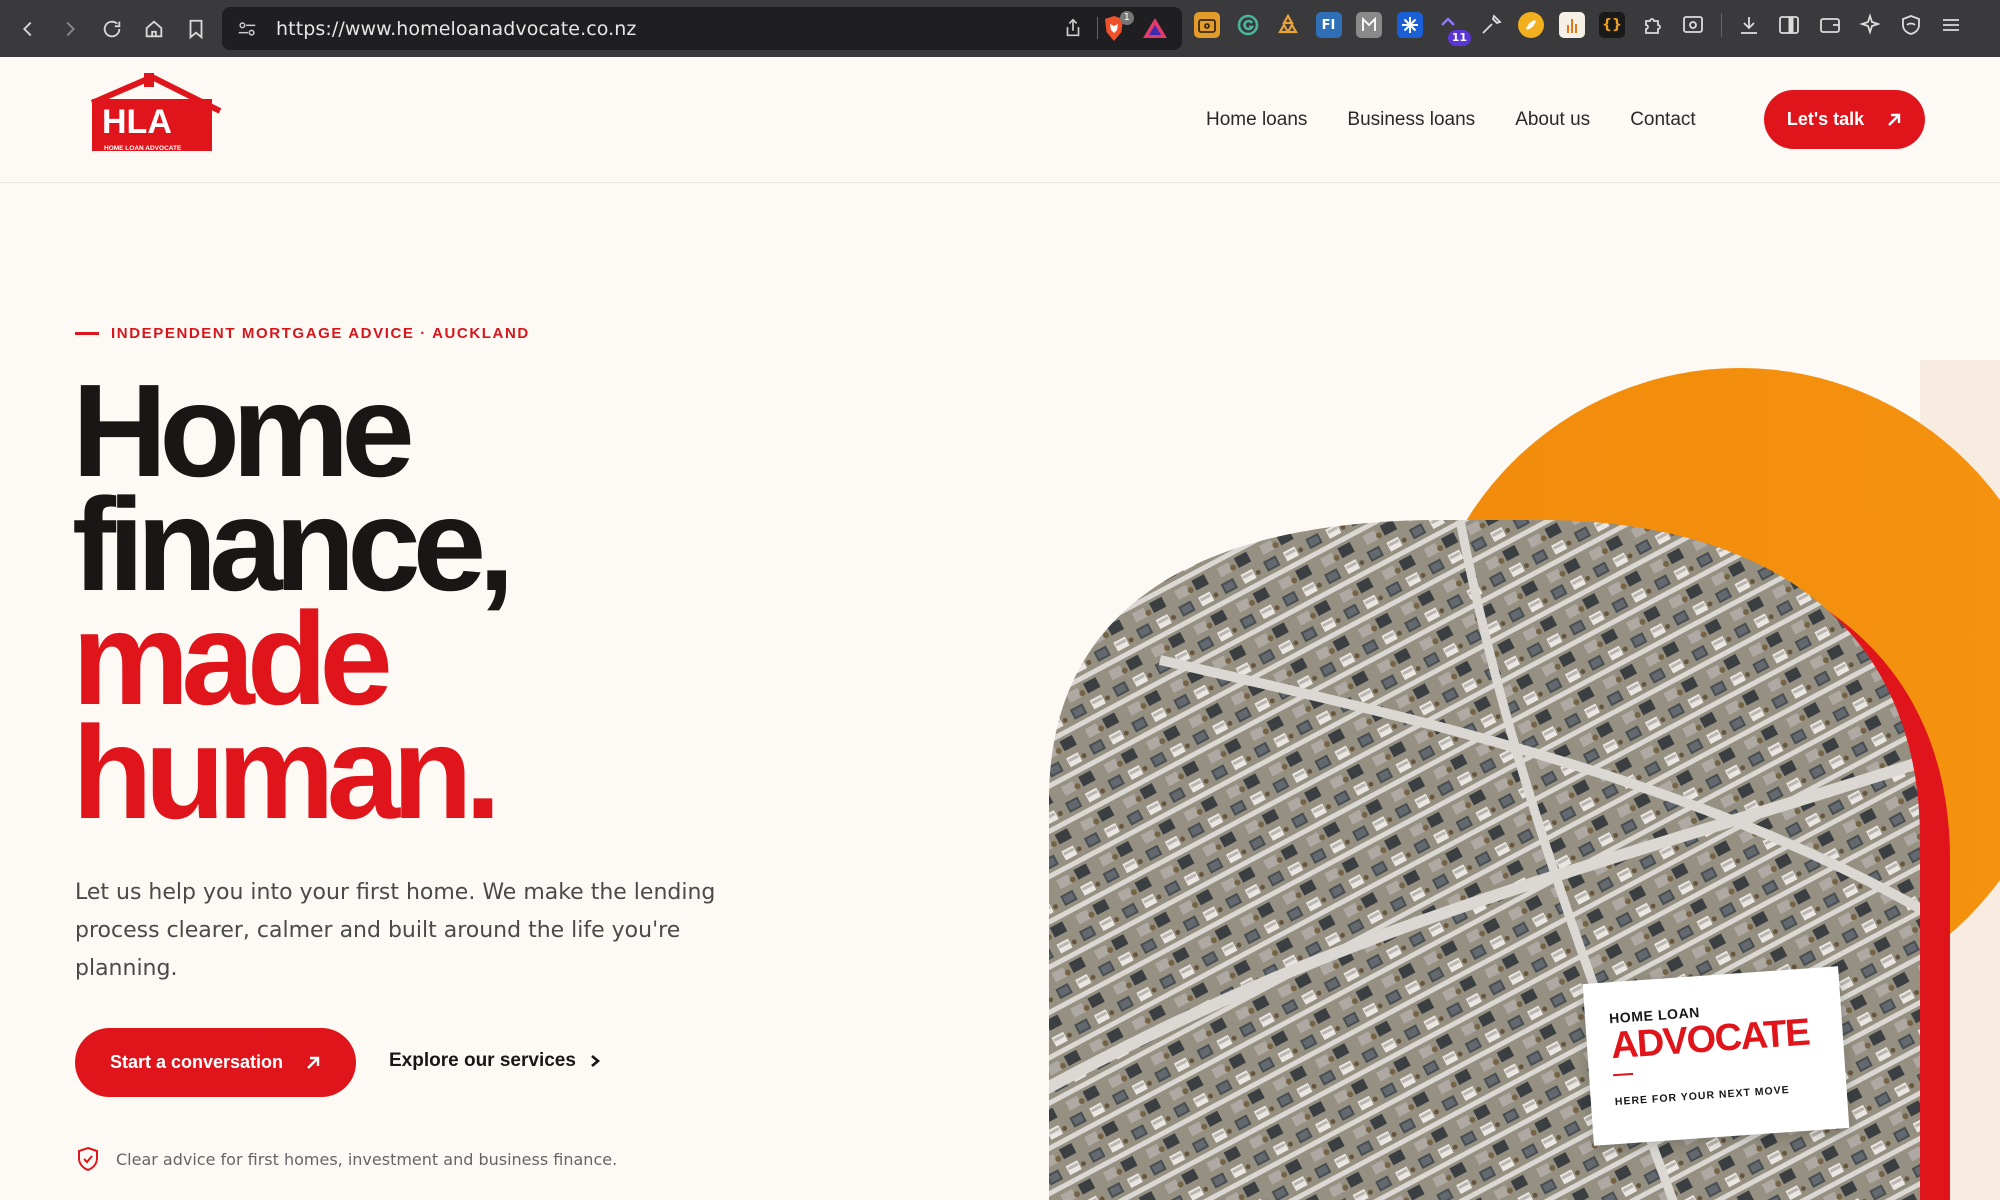 The height and width of the screenshot is (1200, 2000). I want to click on hand-extension-icon, so click(1571, 25).